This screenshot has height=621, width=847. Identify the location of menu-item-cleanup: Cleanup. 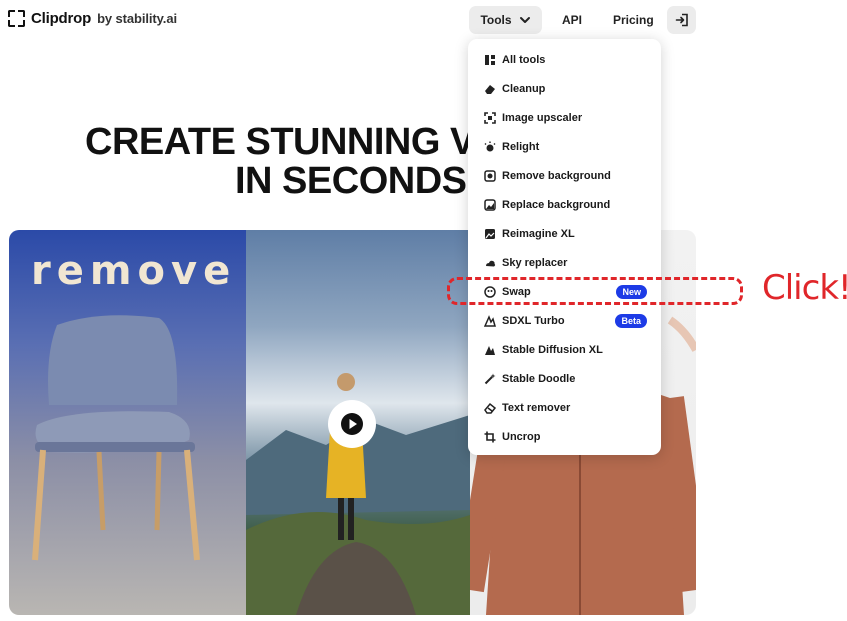
(564, 88).